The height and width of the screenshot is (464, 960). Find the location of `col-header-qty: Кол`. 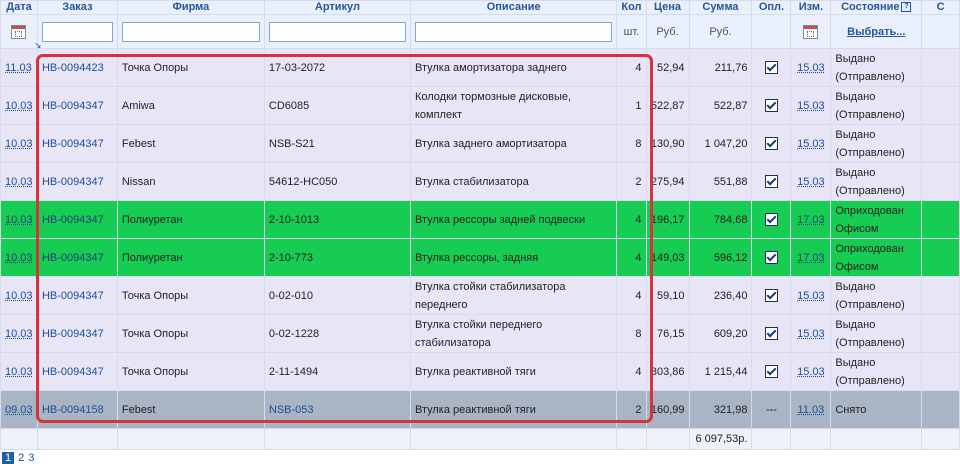

col-header-qty: Кол is located at coordinates (631, 7).